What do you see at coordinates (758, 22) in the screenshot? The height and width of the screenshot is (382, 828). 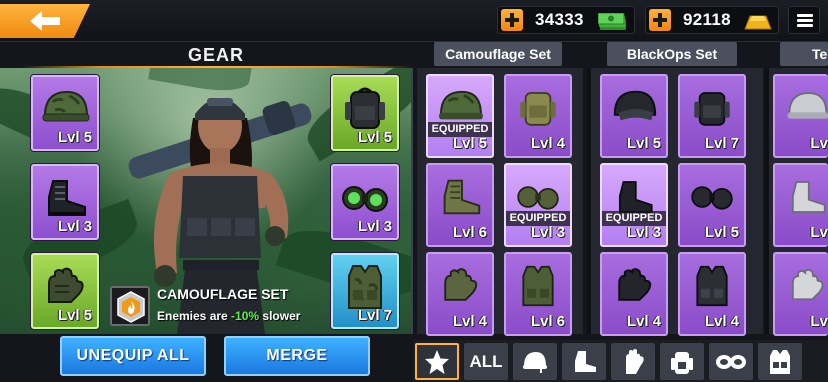 I see `gold-bar-icon` at bounding box center [758, 22].